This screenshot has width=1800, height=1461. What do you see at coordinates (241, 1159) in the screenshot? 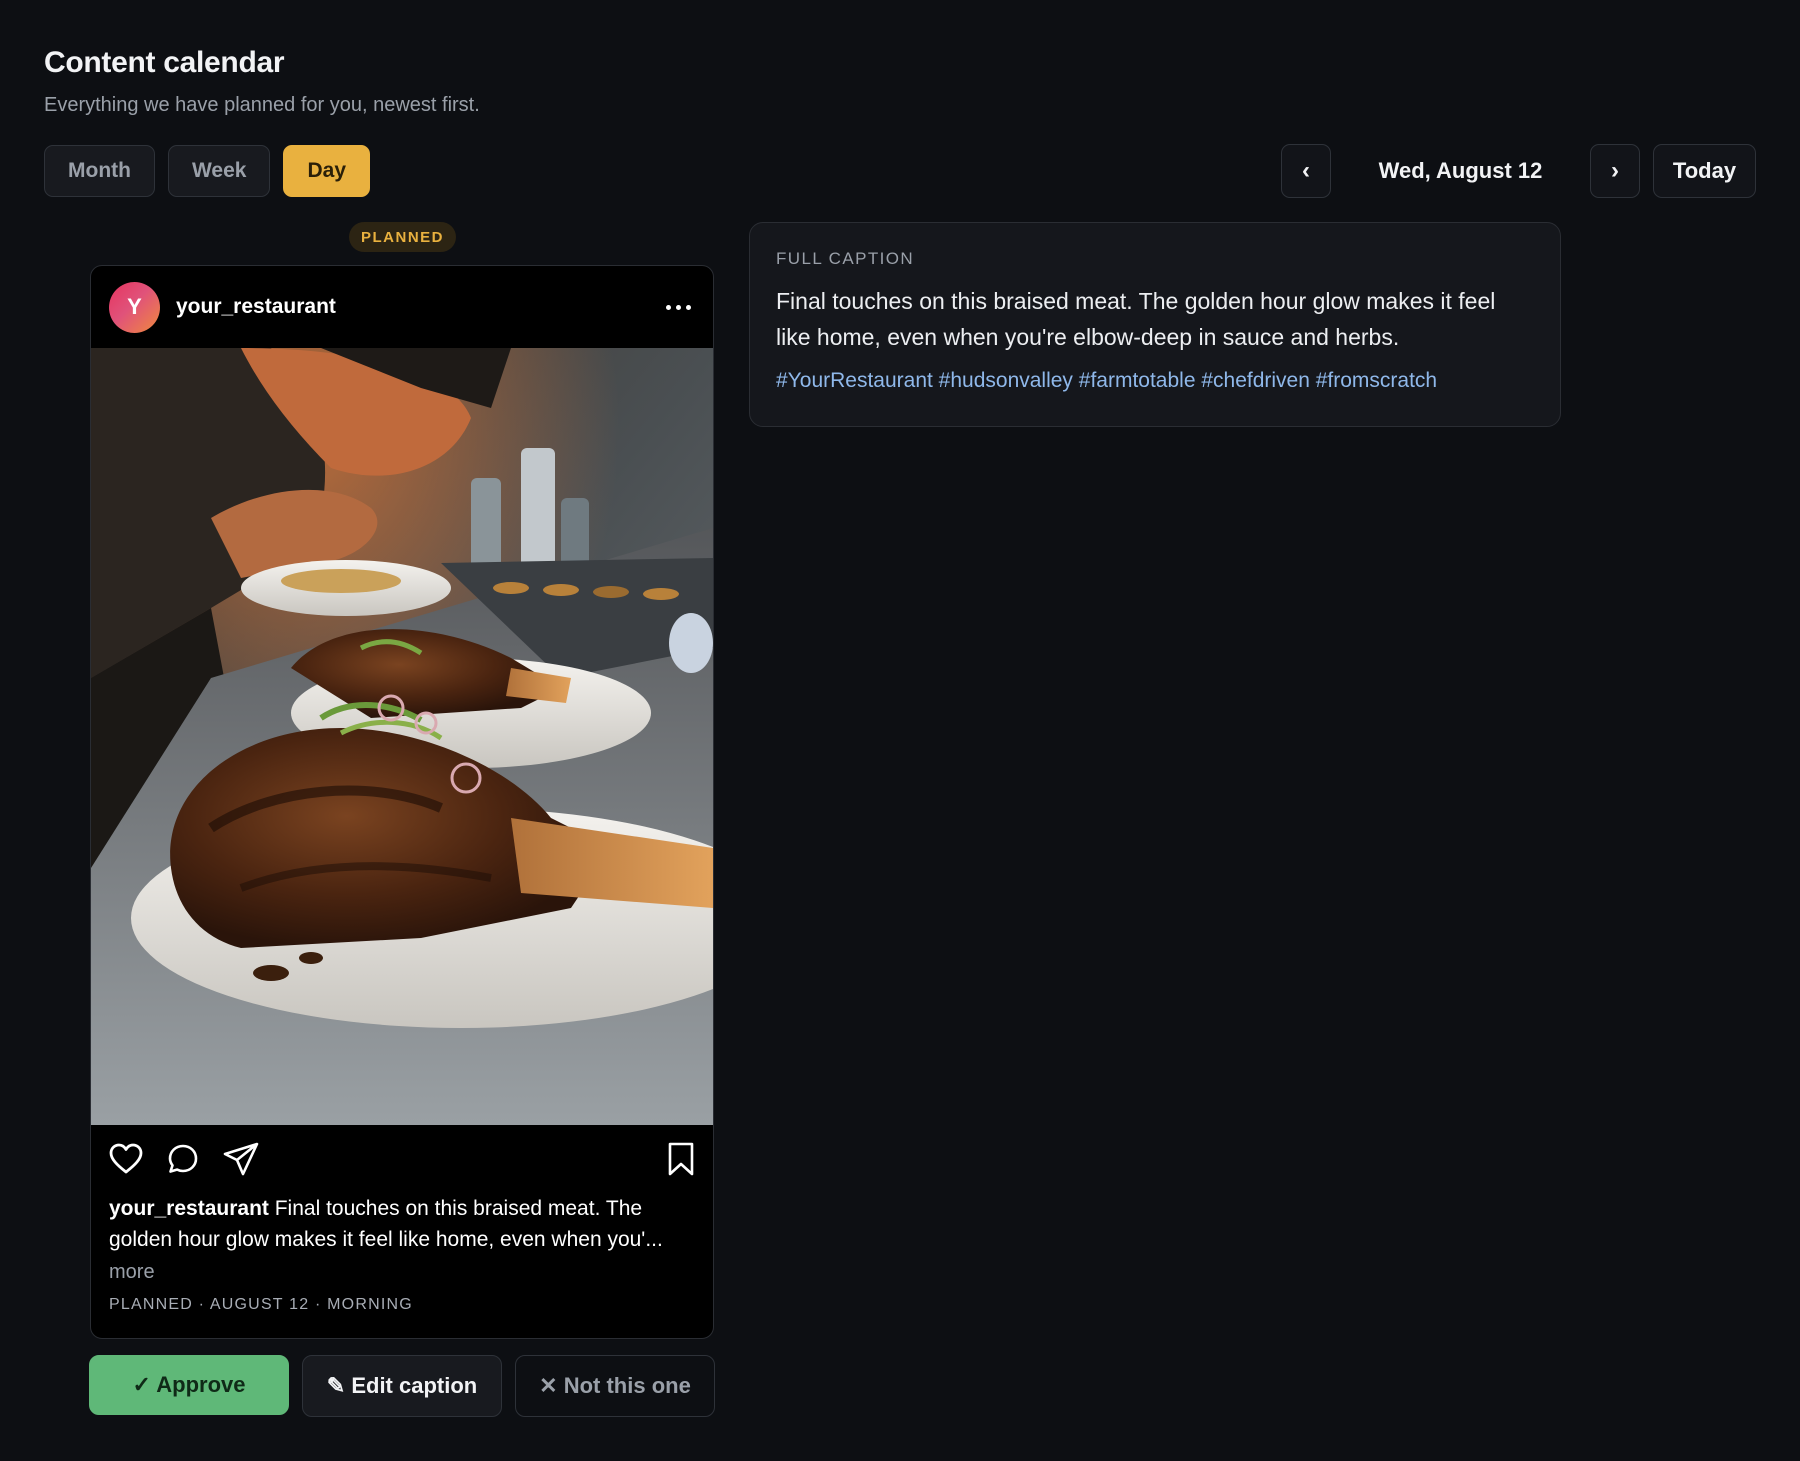
I see `share-icon` at bounding box center [241, 1159].